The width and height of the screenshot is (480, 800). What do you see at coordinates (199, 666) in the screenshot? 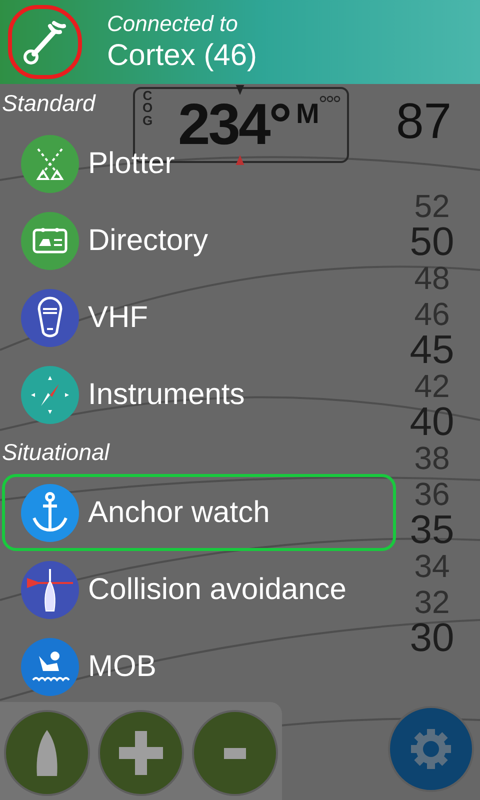
I see `menu-item: MOB` at bounding box center [199, 666].